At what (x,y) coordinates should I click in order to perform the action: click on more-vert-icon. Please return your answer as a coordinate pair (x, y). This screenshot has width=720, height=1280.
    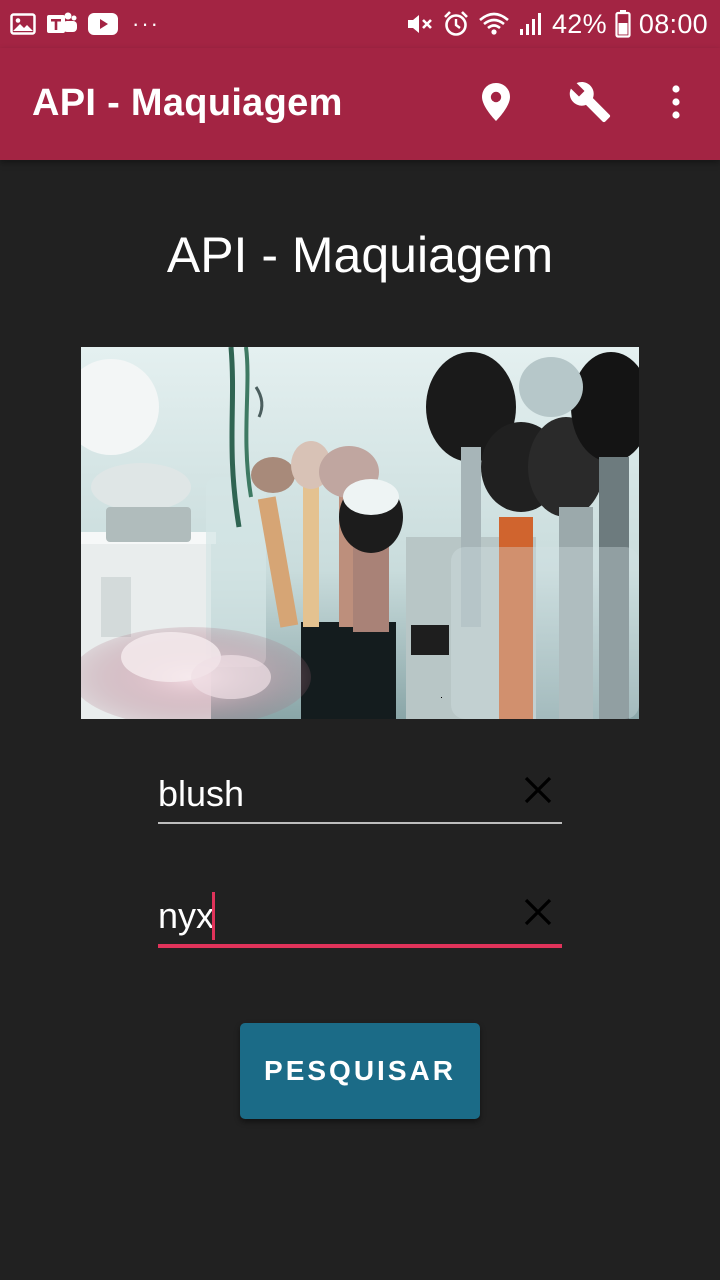
    Looking at the image, I should click on (676, 104).